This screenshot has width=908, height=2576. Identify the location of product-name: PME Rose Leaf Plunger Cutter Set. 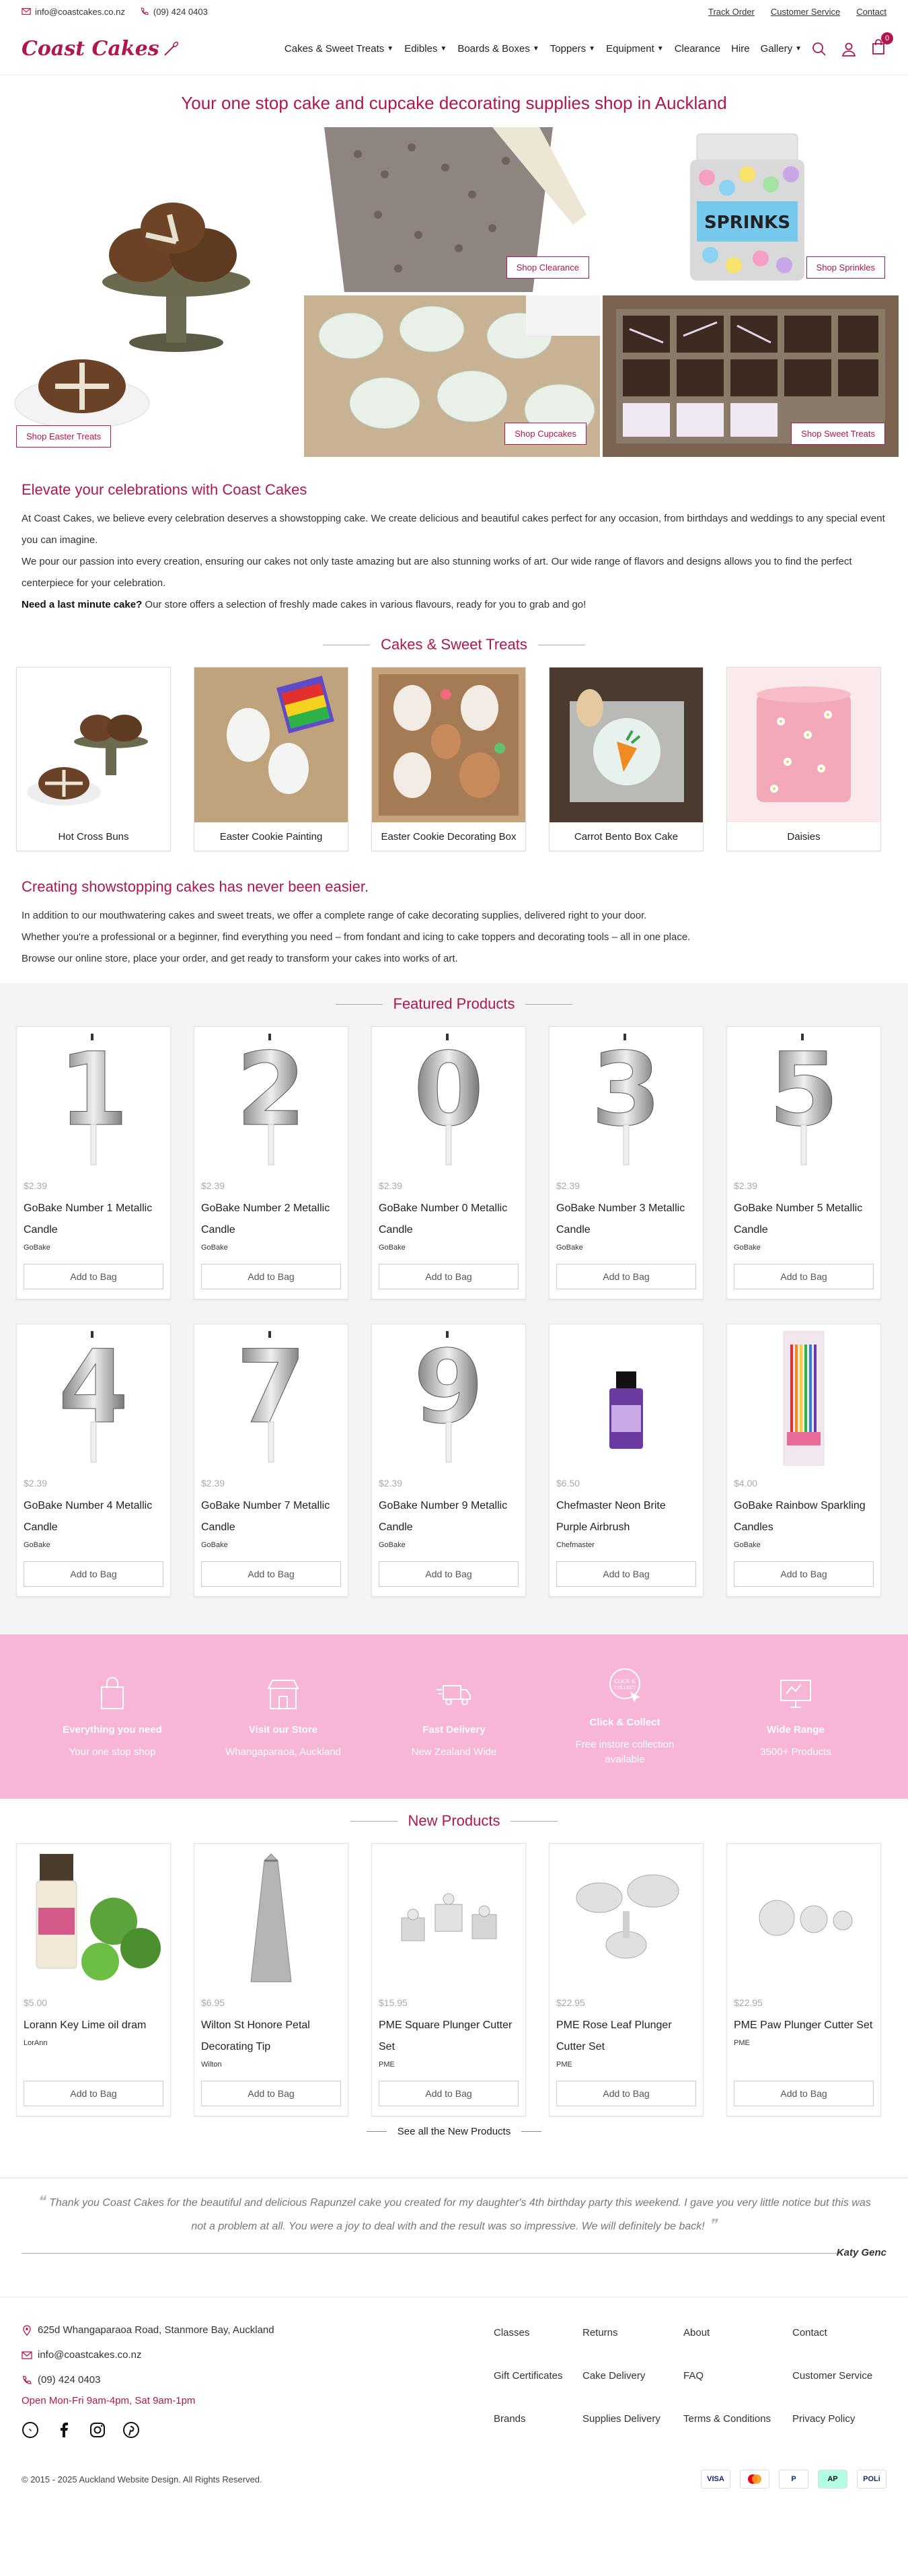
(626, 2036).